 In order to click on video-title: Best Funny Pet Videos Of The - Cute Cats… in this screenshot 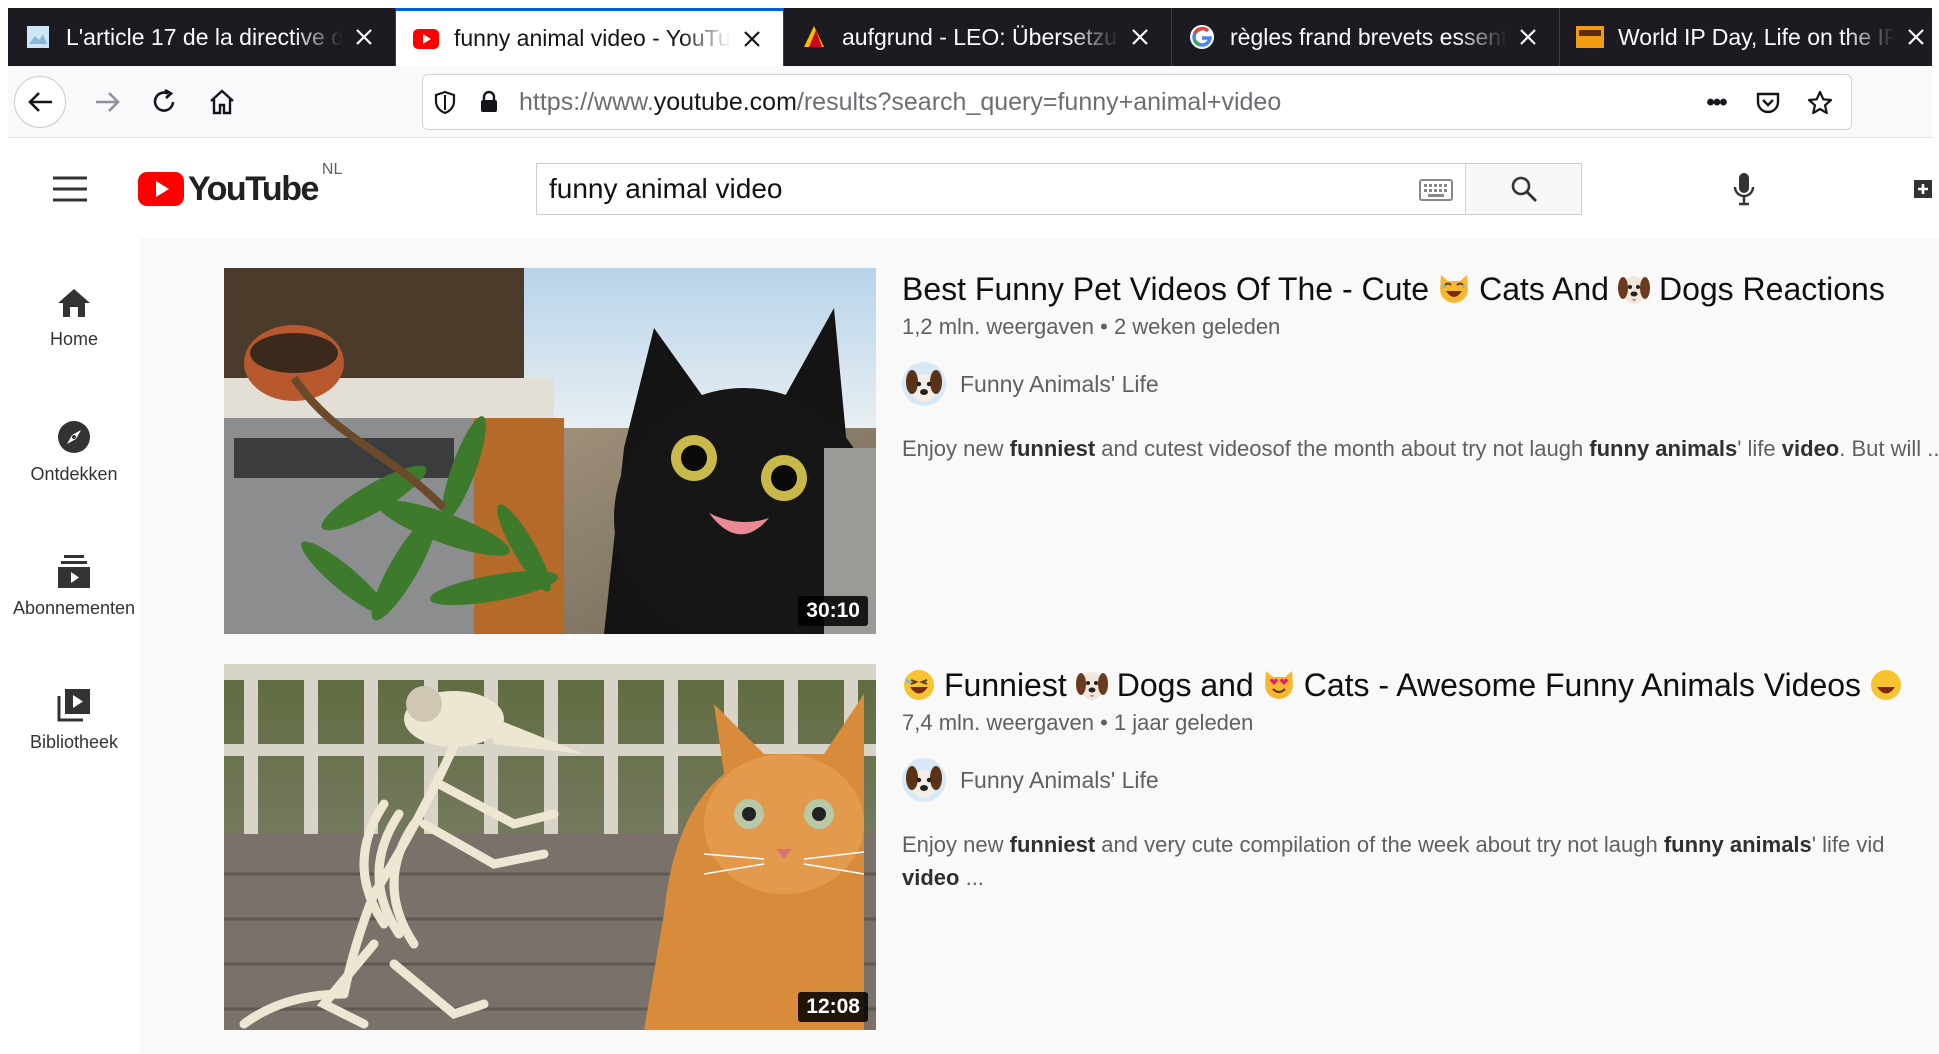, I will do `click(1420, 289)`.